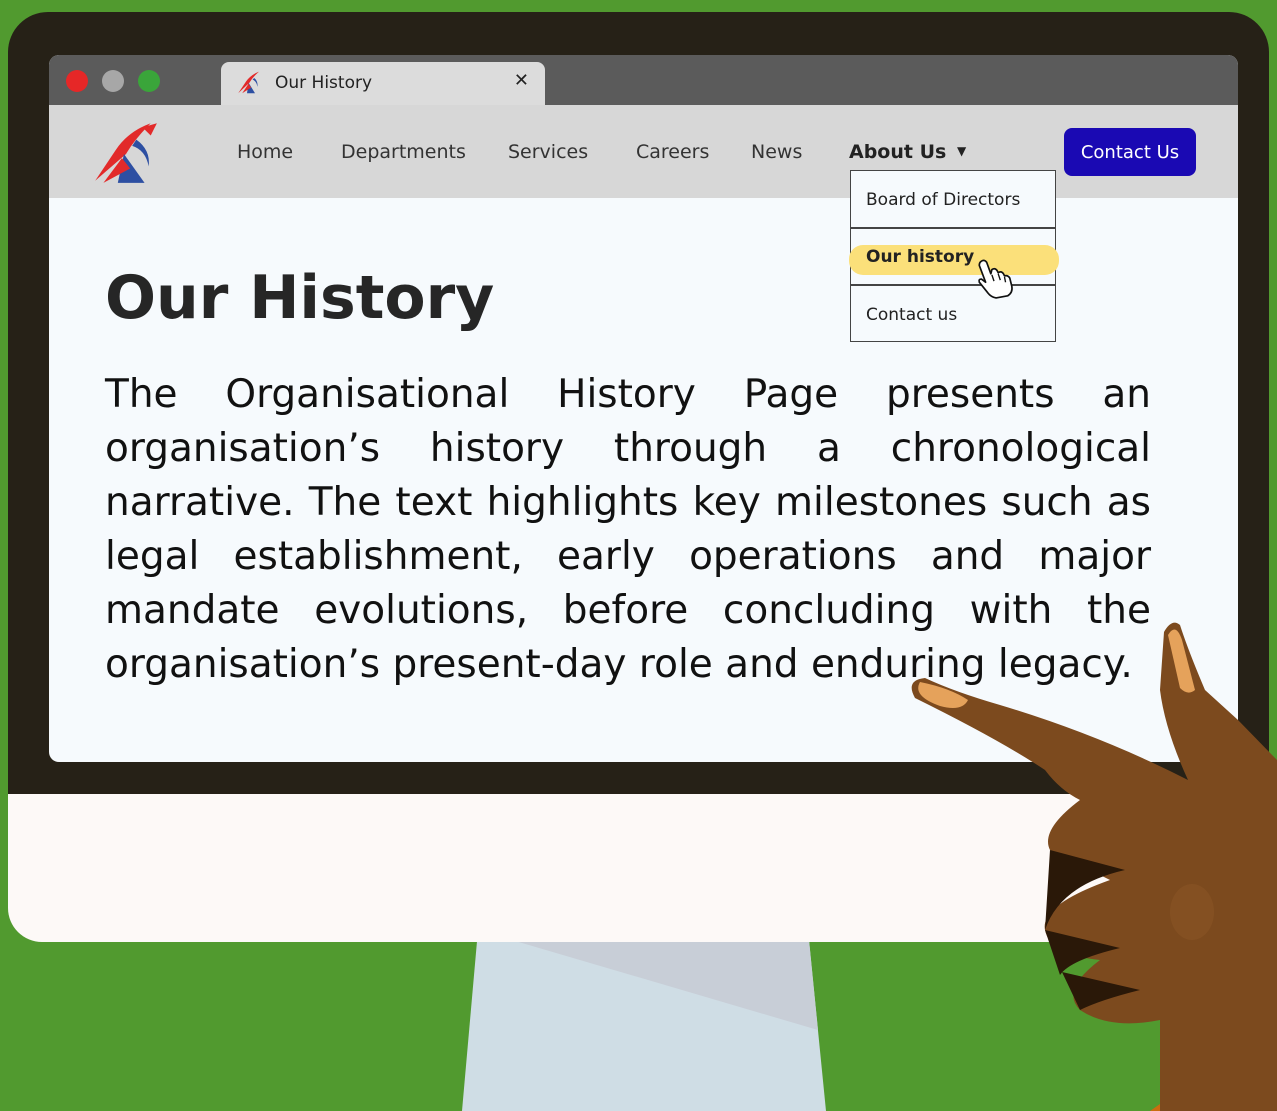 The width and height of the screenshot is (1277, 1111). What do you see at coordinates (1094, 866) in the screenshot?
I see `pointing-hand-illustration` at bounding box center [1094, 866].